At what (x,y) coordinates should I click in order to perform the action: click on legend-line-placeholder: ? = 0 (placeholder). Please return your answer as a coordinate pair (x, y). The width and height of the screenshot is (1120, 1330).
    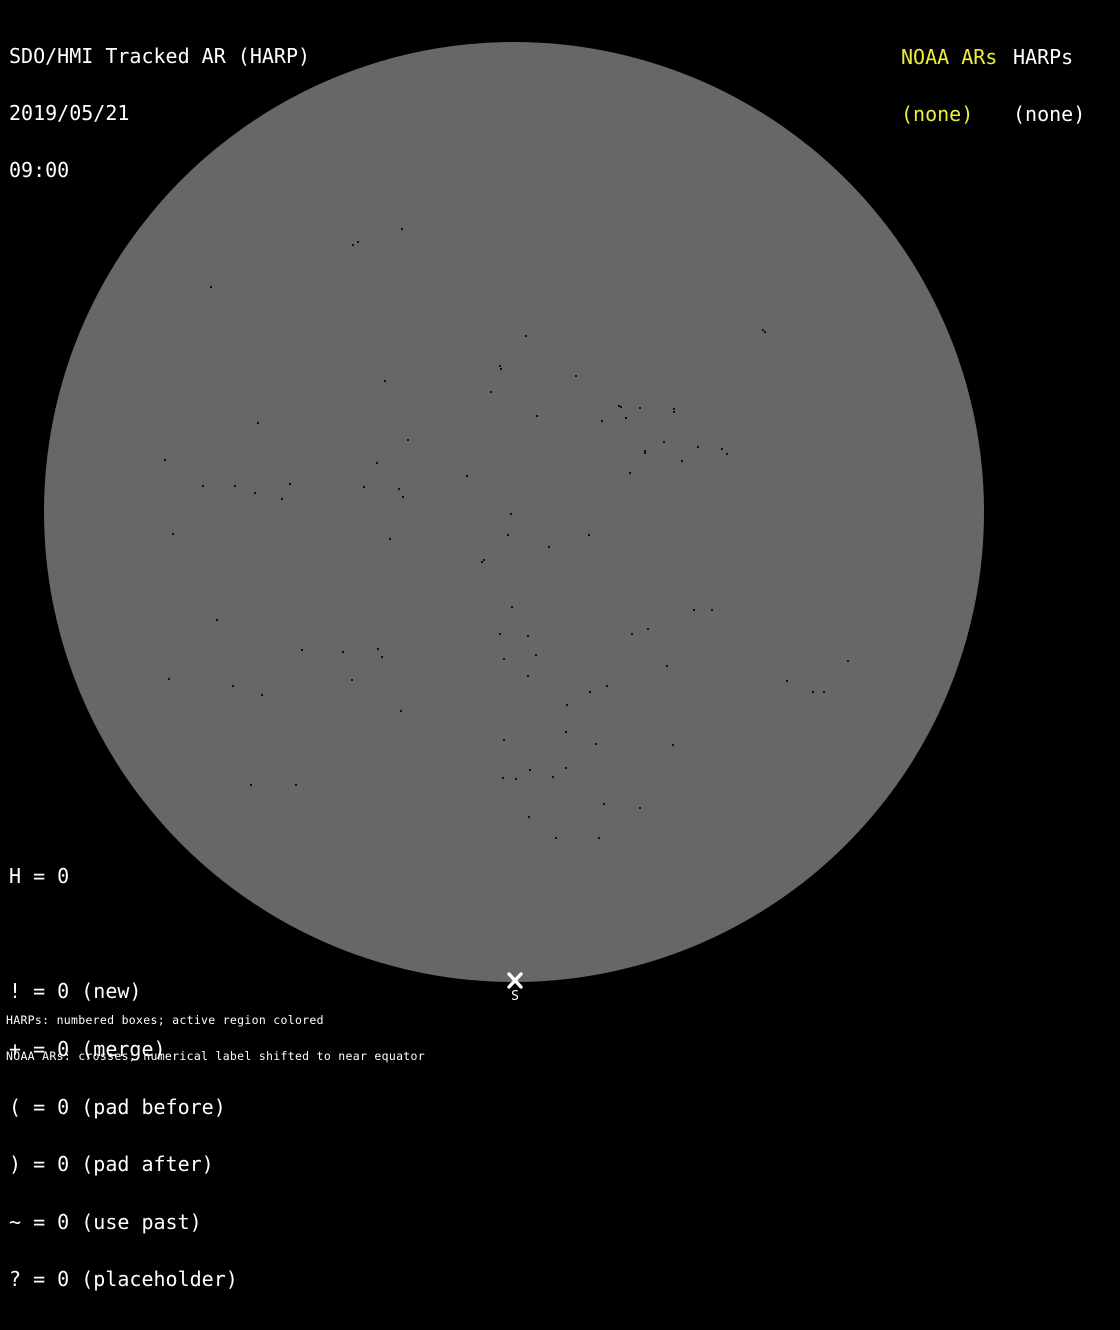
    Looking at the image, I should click on (123, 1279).